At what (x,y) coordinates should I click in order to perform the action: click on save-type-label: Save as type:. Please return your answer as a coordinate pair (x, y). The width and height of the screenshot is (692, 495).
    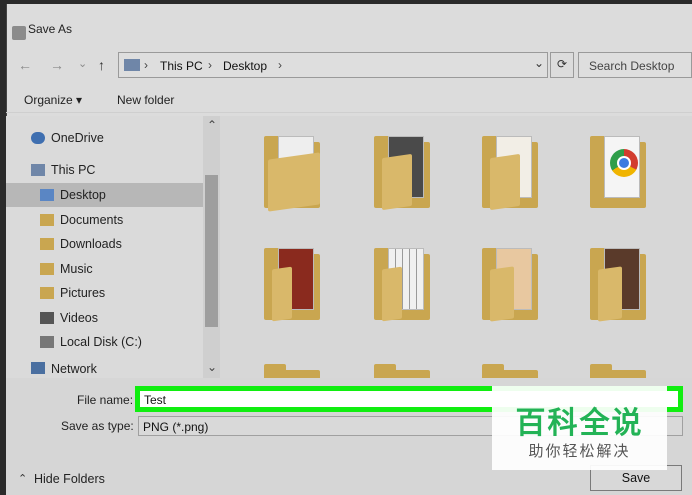
    Looking at the image, I should click on (97, 426).